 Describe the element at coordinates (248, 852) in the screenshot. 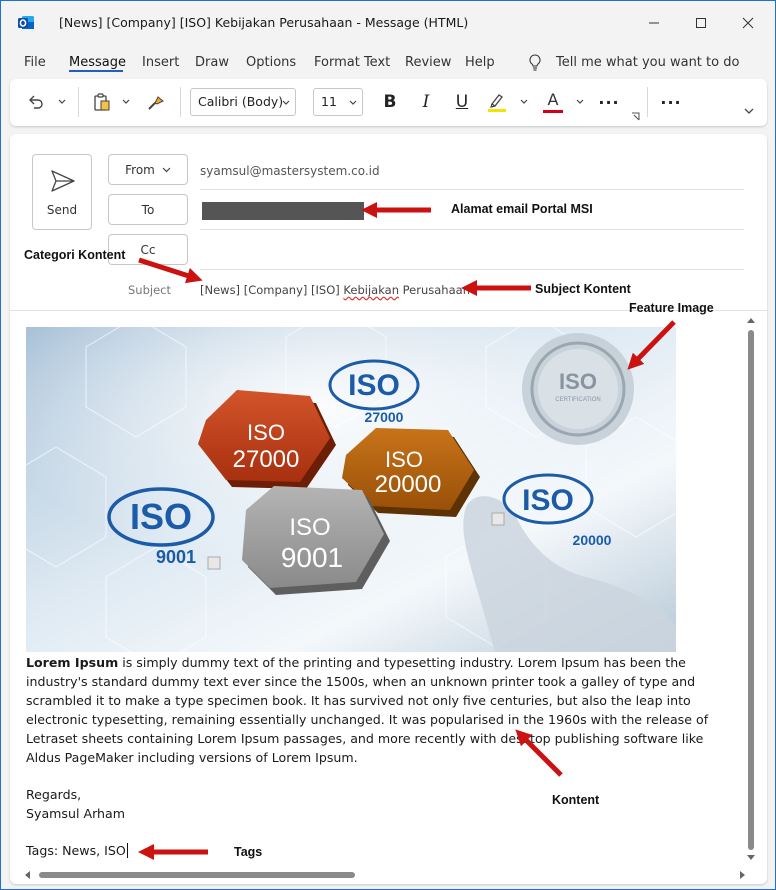

I see `annotation-tags: Tags` at that location.